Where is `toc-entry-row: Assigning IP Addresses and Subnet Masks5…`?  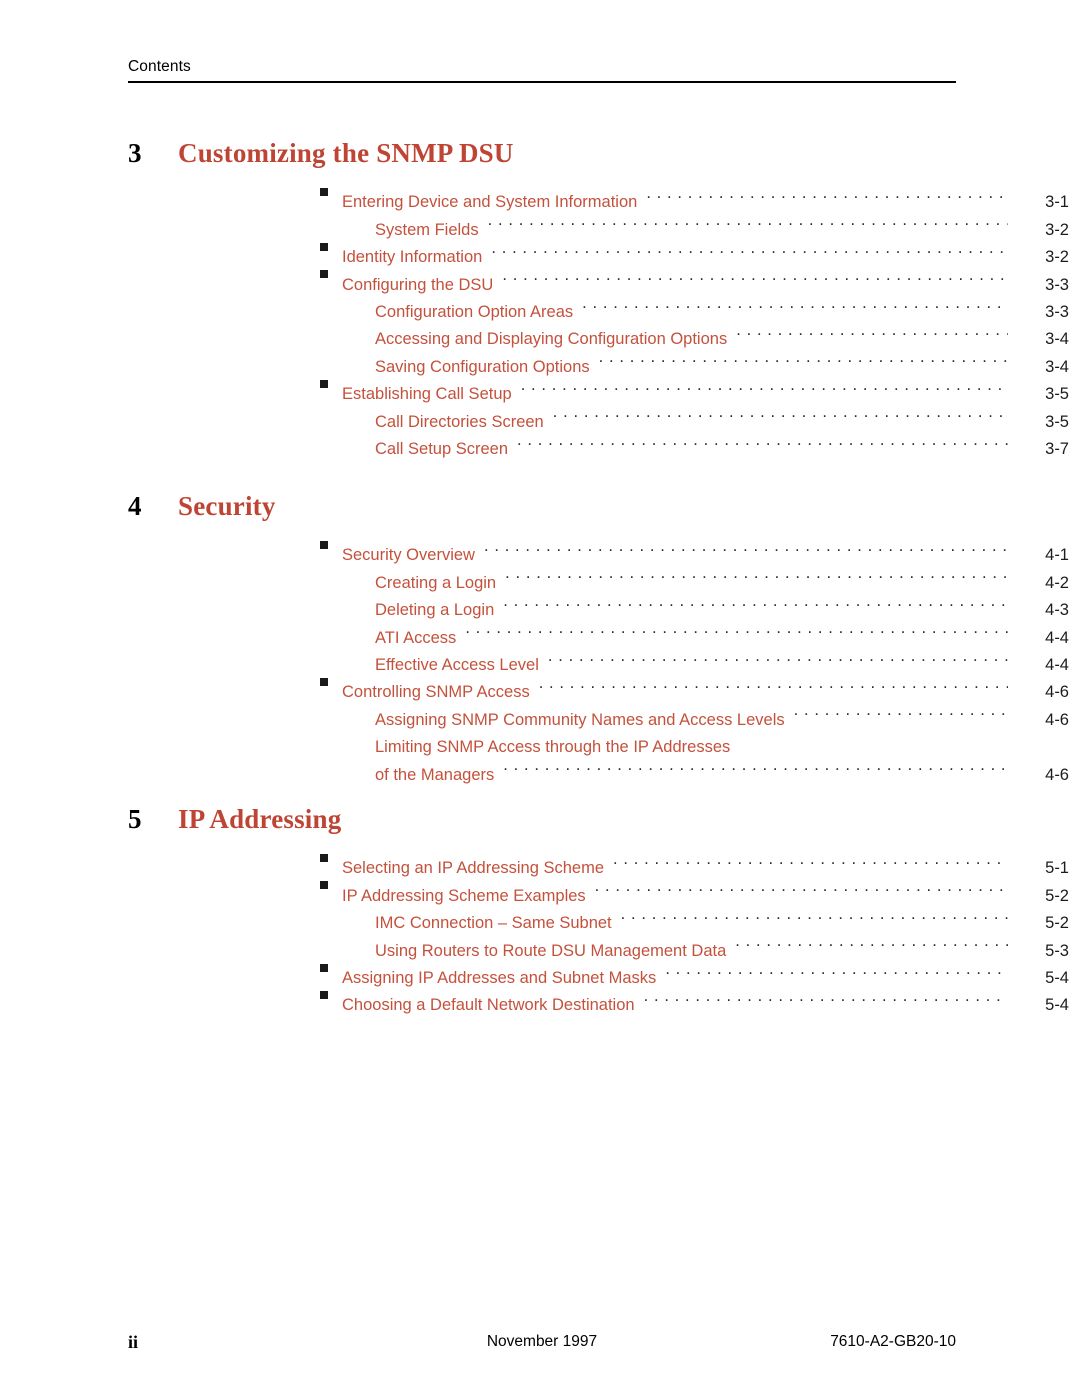
toc-entry-row: Assigning IP Addresses and Subnet Masks5… is located at coordinates (540, 971).